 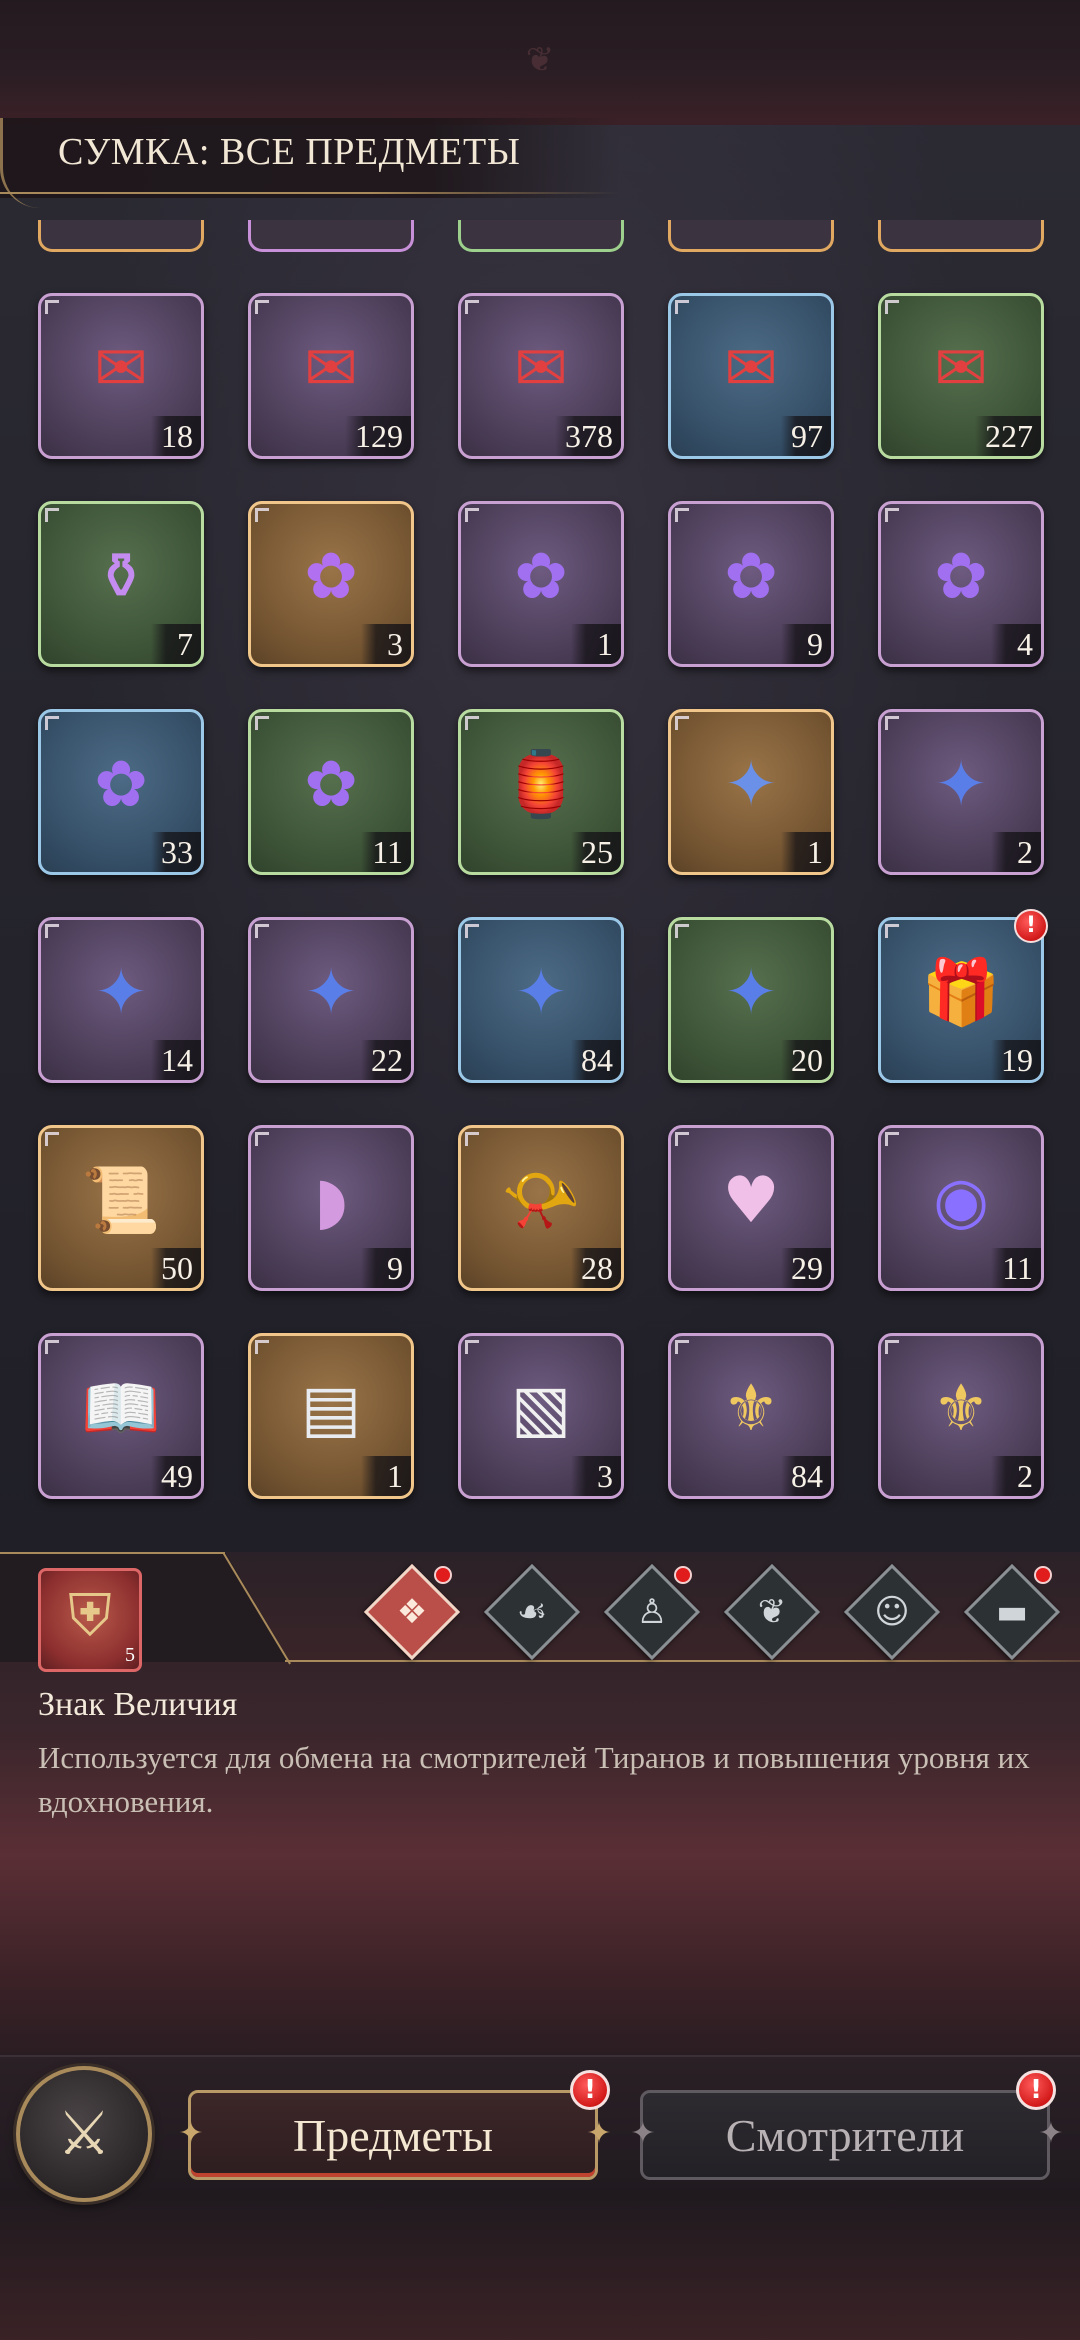 I want to click on item-tile: ✦ 22, so click(x=331, y=1000).